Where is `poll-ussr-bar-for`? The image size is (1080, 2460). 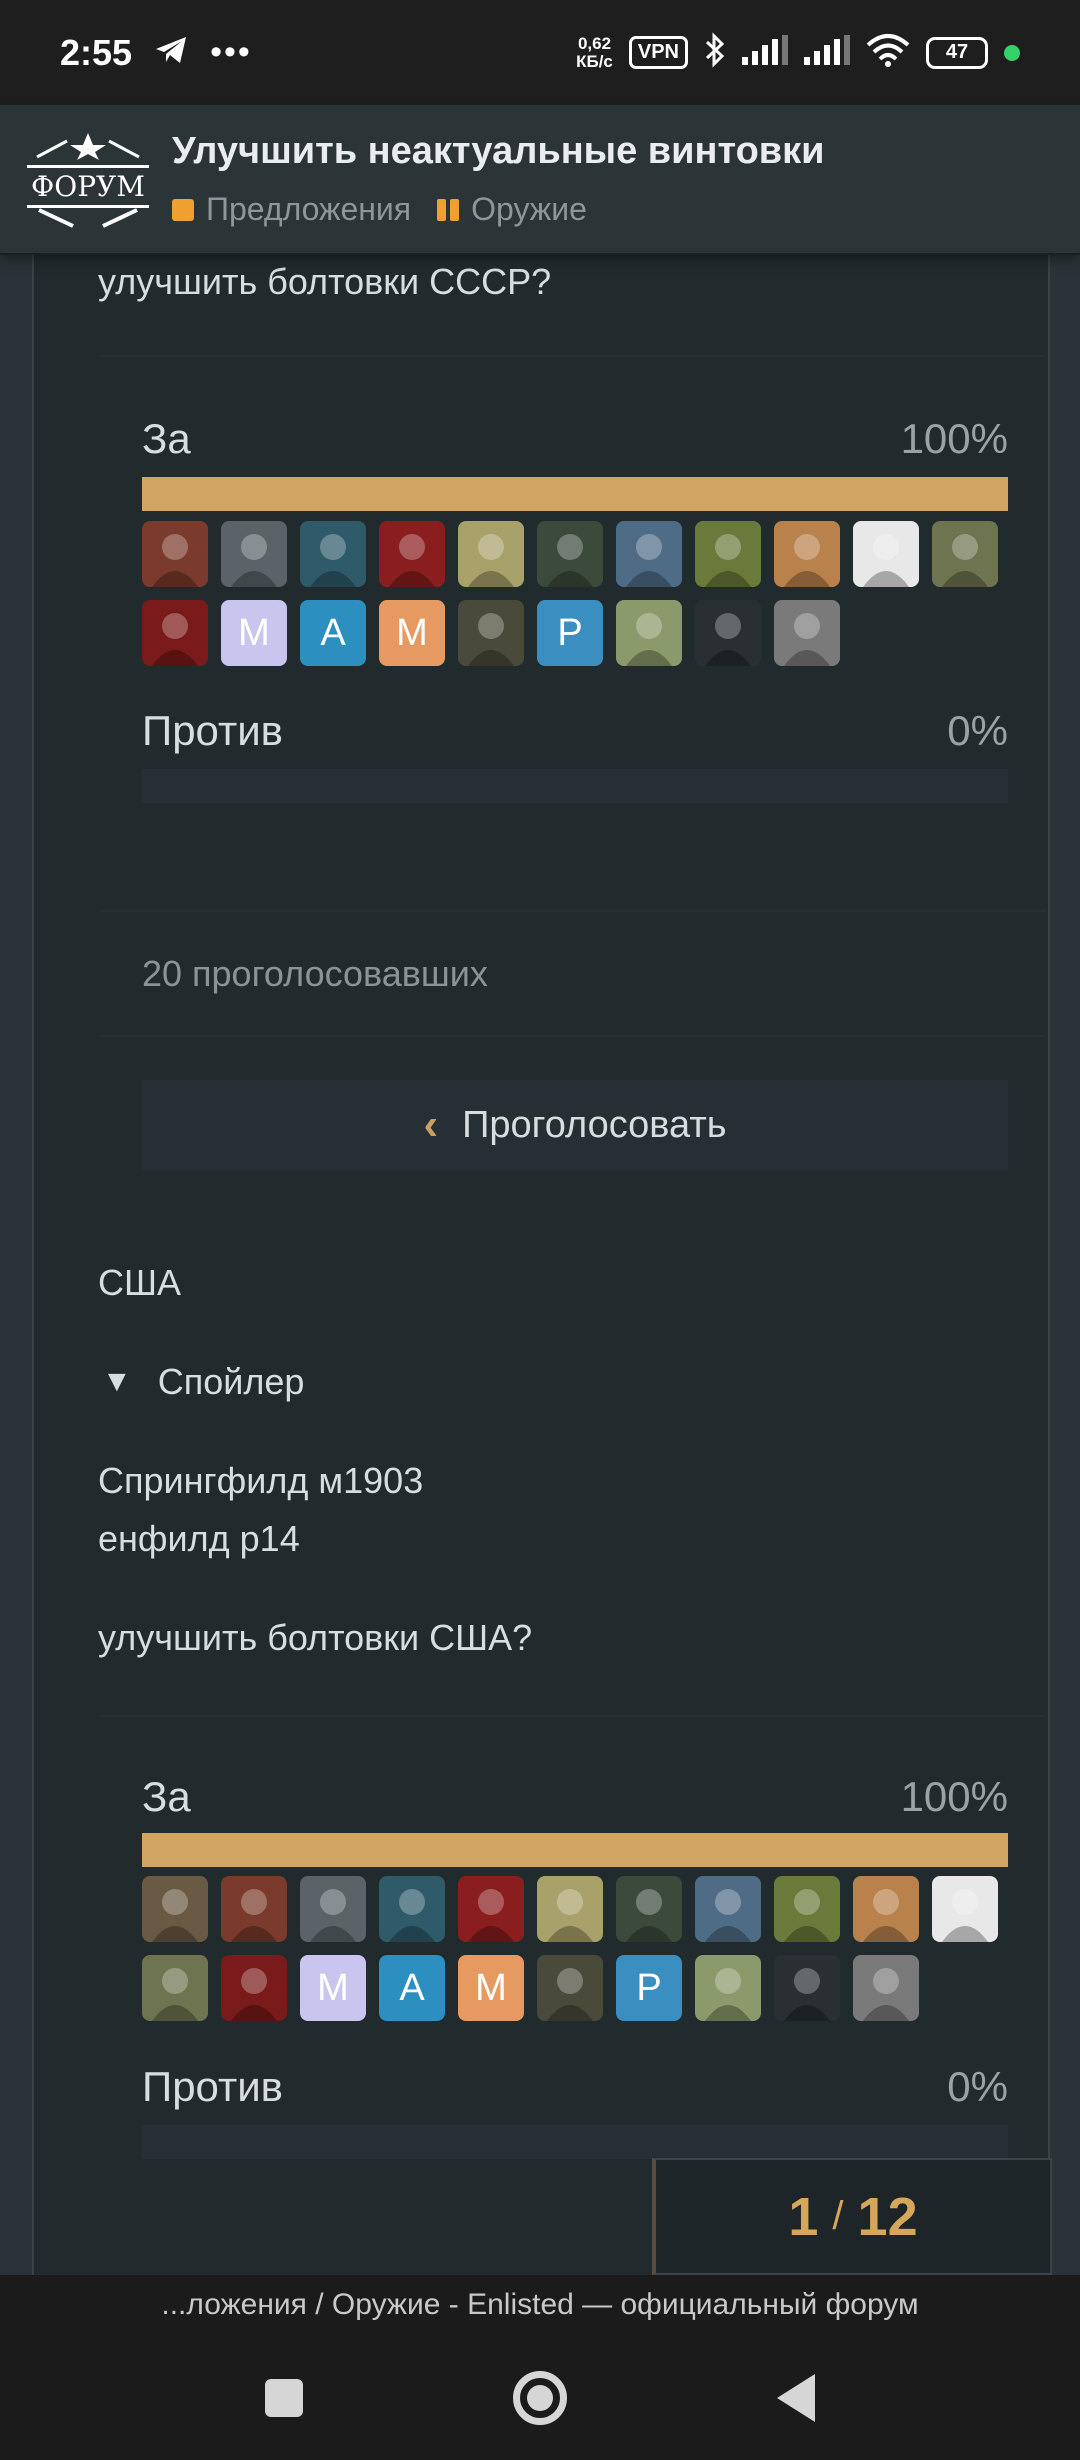 poll-ussr-bar-for is located at coordinates (575, 494).